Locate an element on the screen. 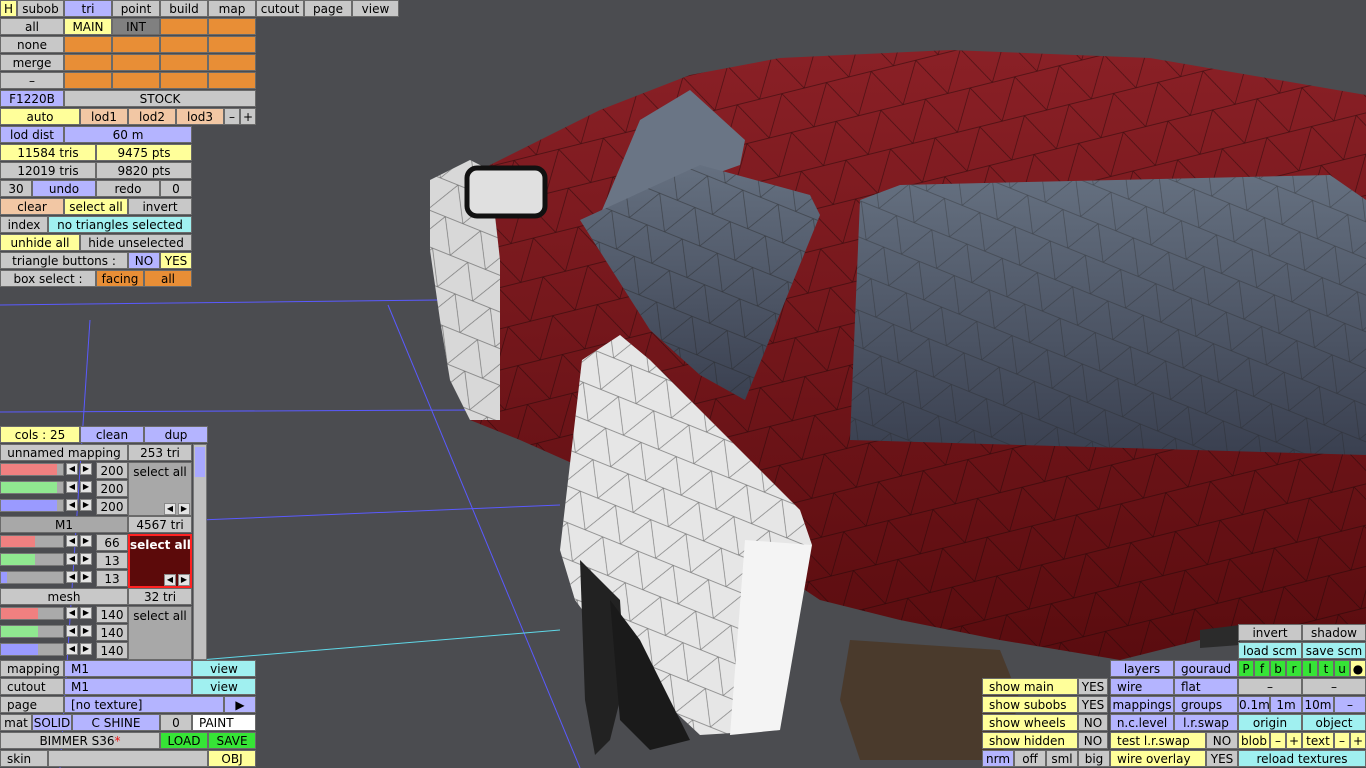 This screenshot has width=1366, height=768. page-next-arrow-icon: ▶ is located at coordinates (240, 704).